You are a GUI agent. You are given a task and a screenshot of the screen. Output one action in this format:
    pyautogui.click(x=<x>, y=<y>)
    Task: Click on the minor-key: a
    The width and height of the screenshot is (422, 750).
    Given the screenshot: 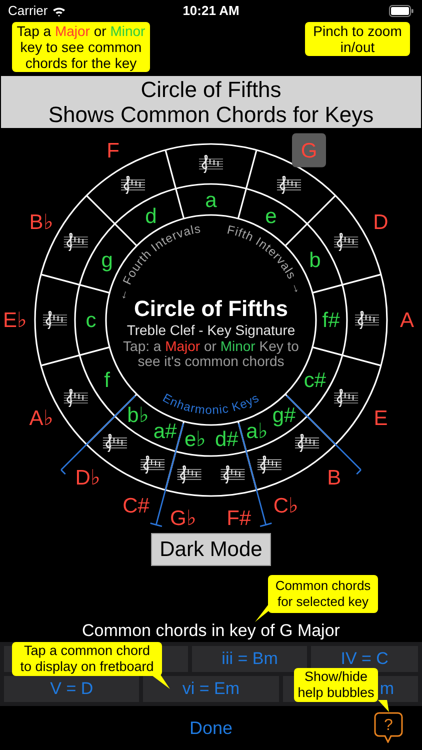 What is the action you would take?
    pyautogui.click(x=211, y=200)
    